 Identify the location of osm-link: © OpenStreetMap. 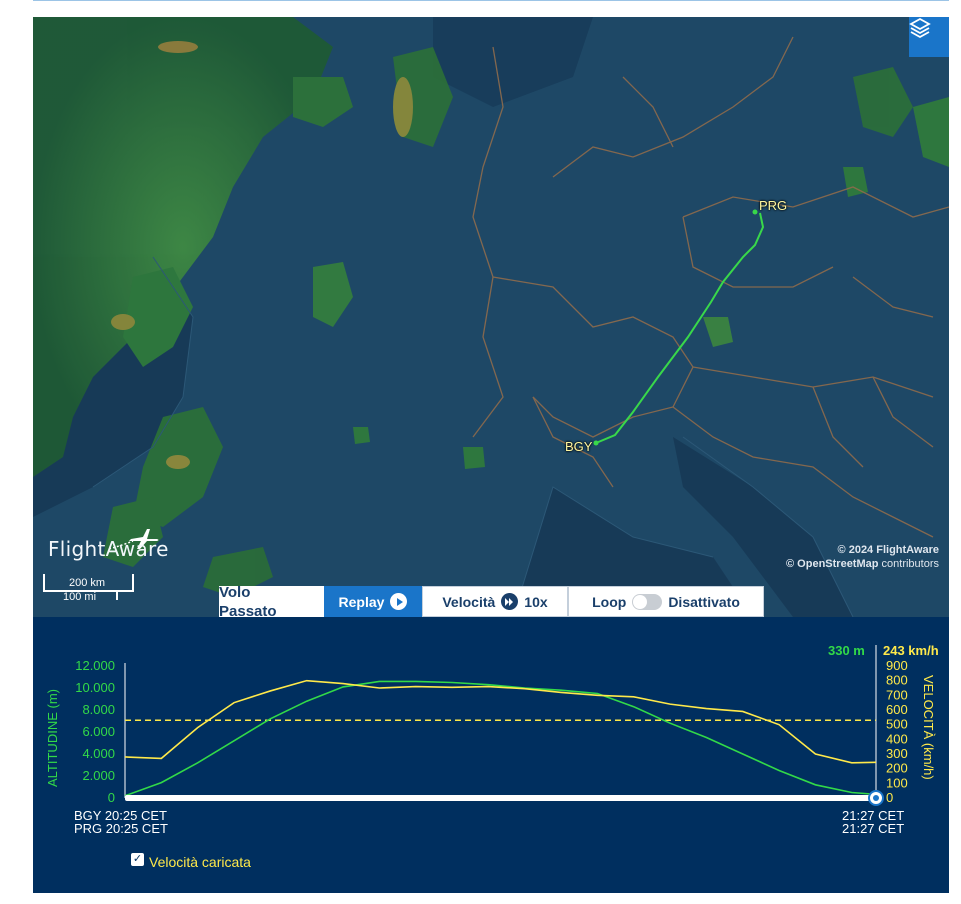
(832, 564).